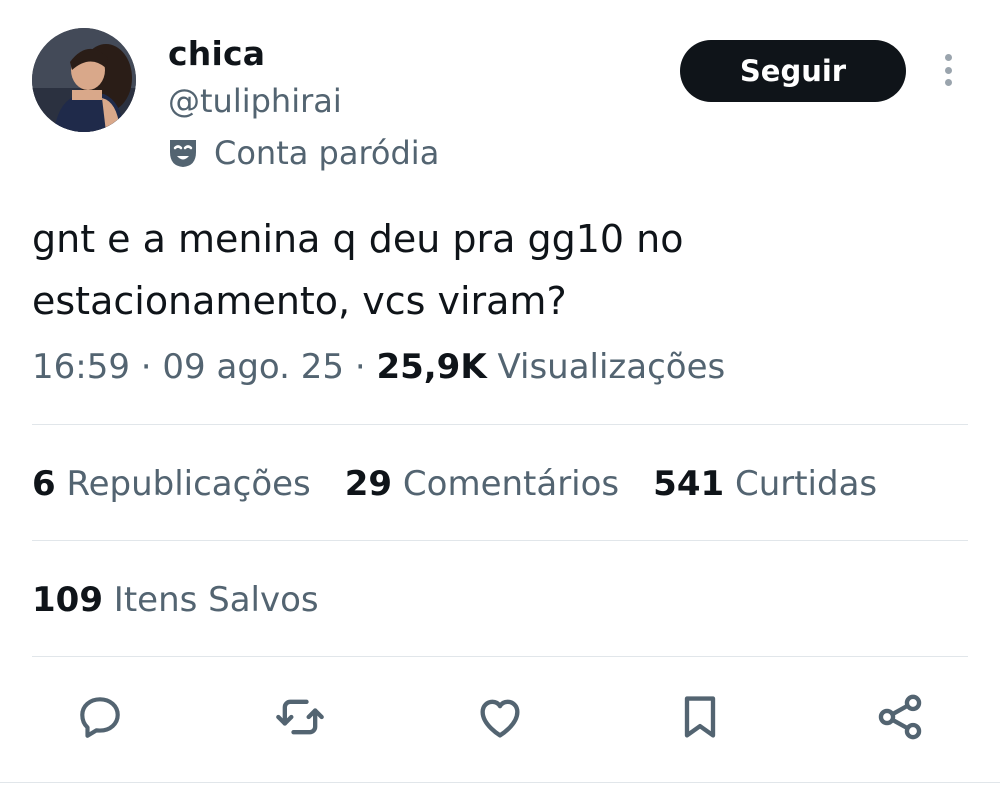 This screenshot has width=1000, height=800. What do you see at coordinates (689, 484) in the screenshot?
I see `likes-count: 541` at bounding box center [689, 484].